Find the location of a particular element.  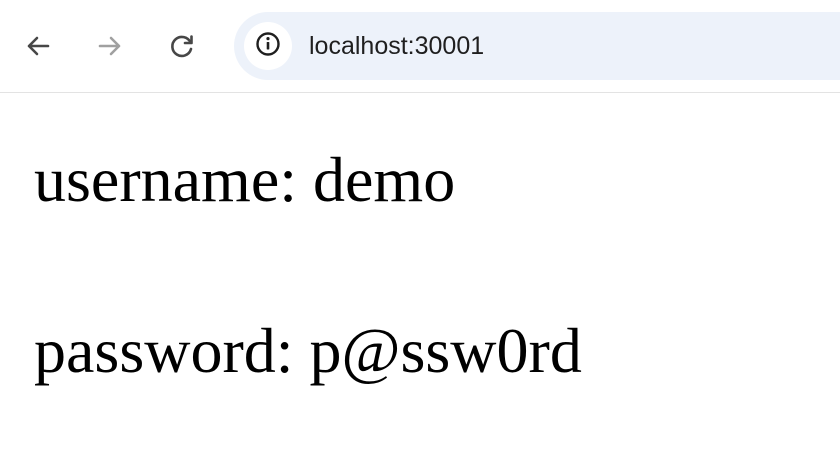

password-text: password: p@ssw0rd is located at coordinates (308, 350).